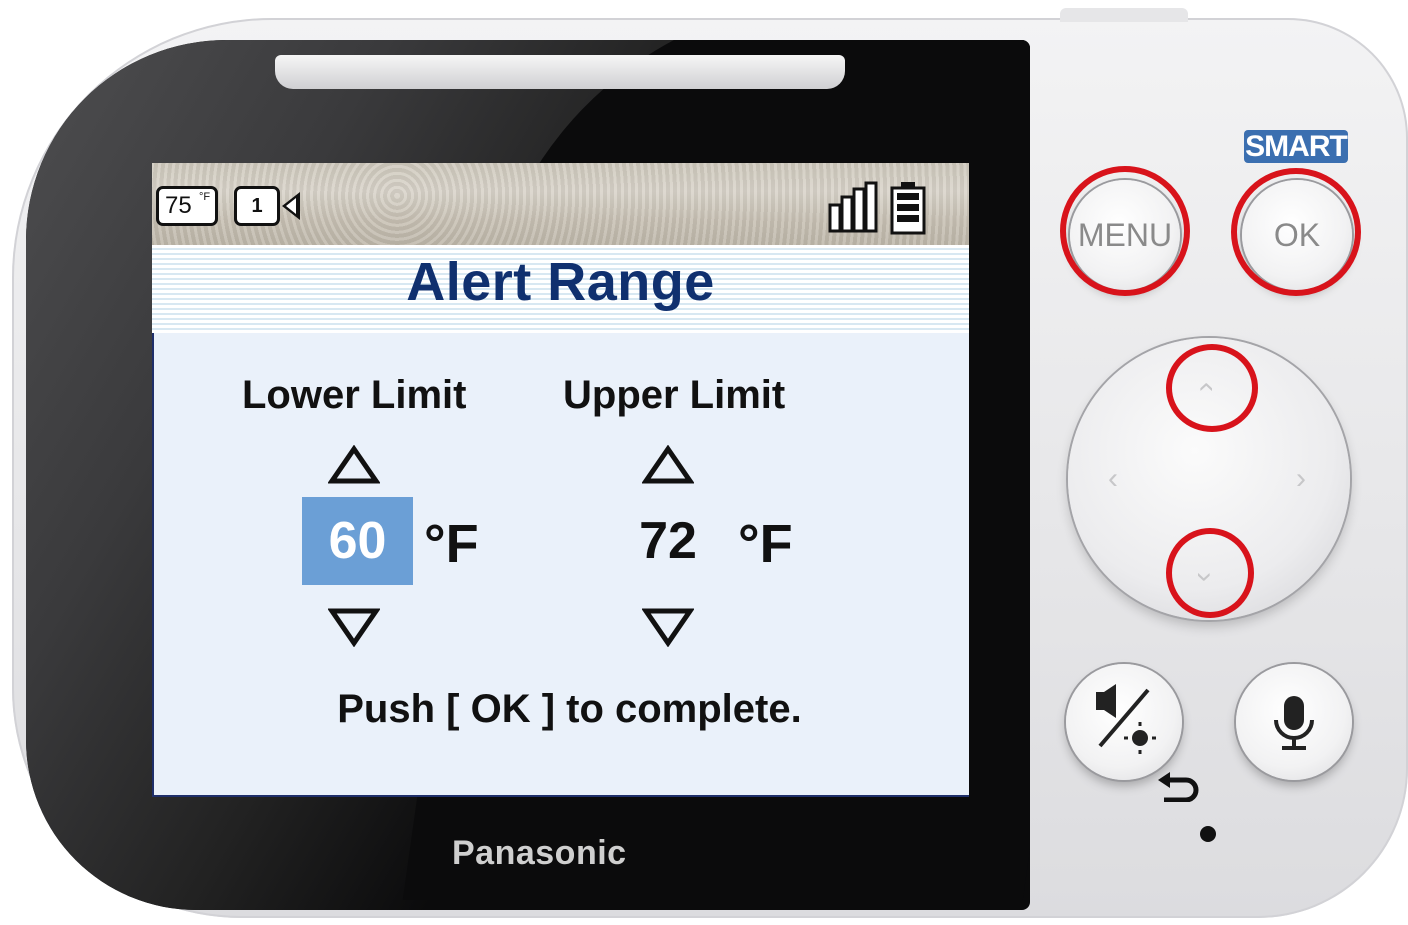 The width and height of the screenshot is (1408, 925). Describe the element at coordinates (1125, 231) in the screenshot. I see `menu-button-highlight` at that location.